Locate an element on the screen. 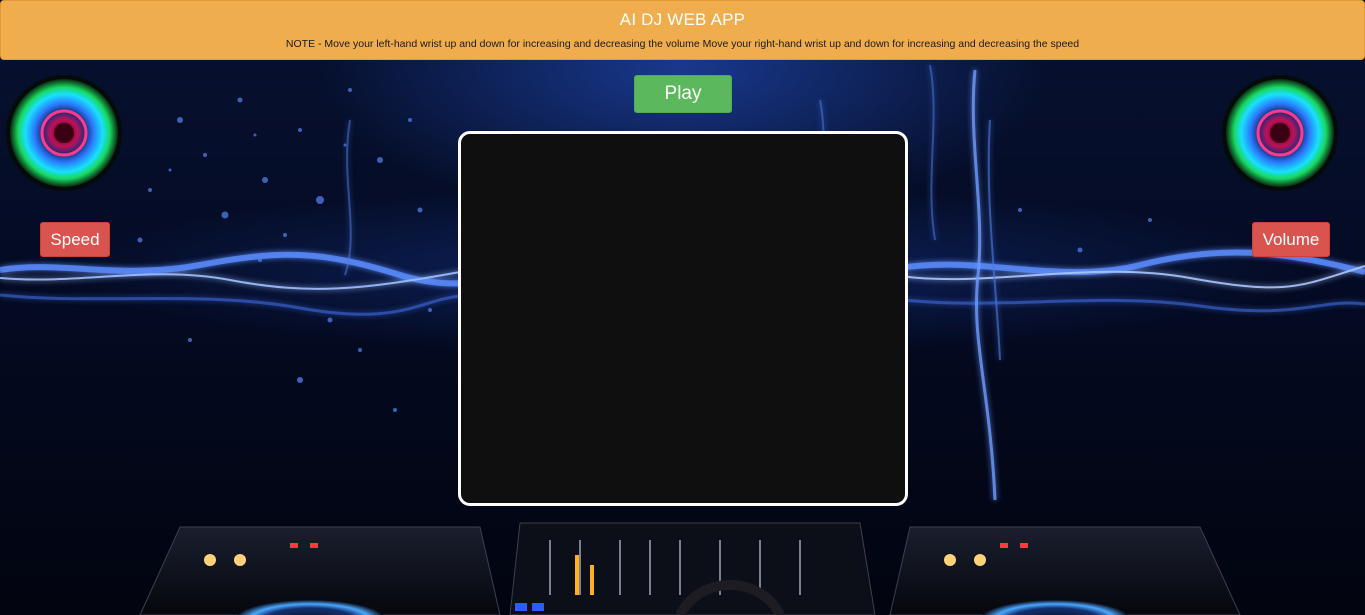  dj-console-graphic is located at coordinates (685, 565).